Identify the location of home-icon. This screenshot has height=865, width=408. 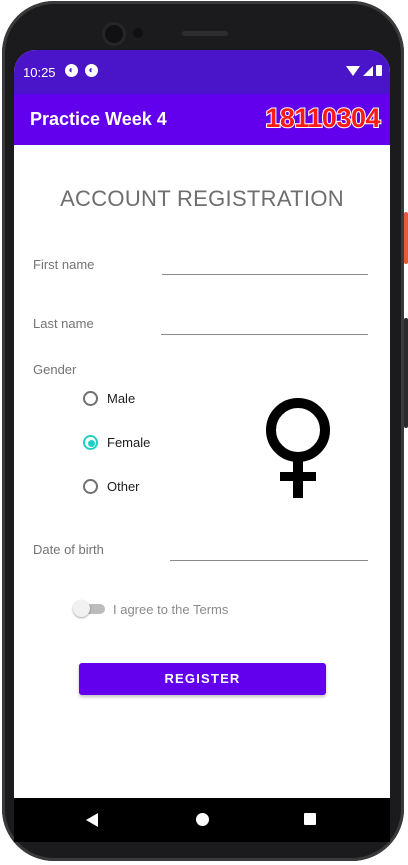
(202, 819).